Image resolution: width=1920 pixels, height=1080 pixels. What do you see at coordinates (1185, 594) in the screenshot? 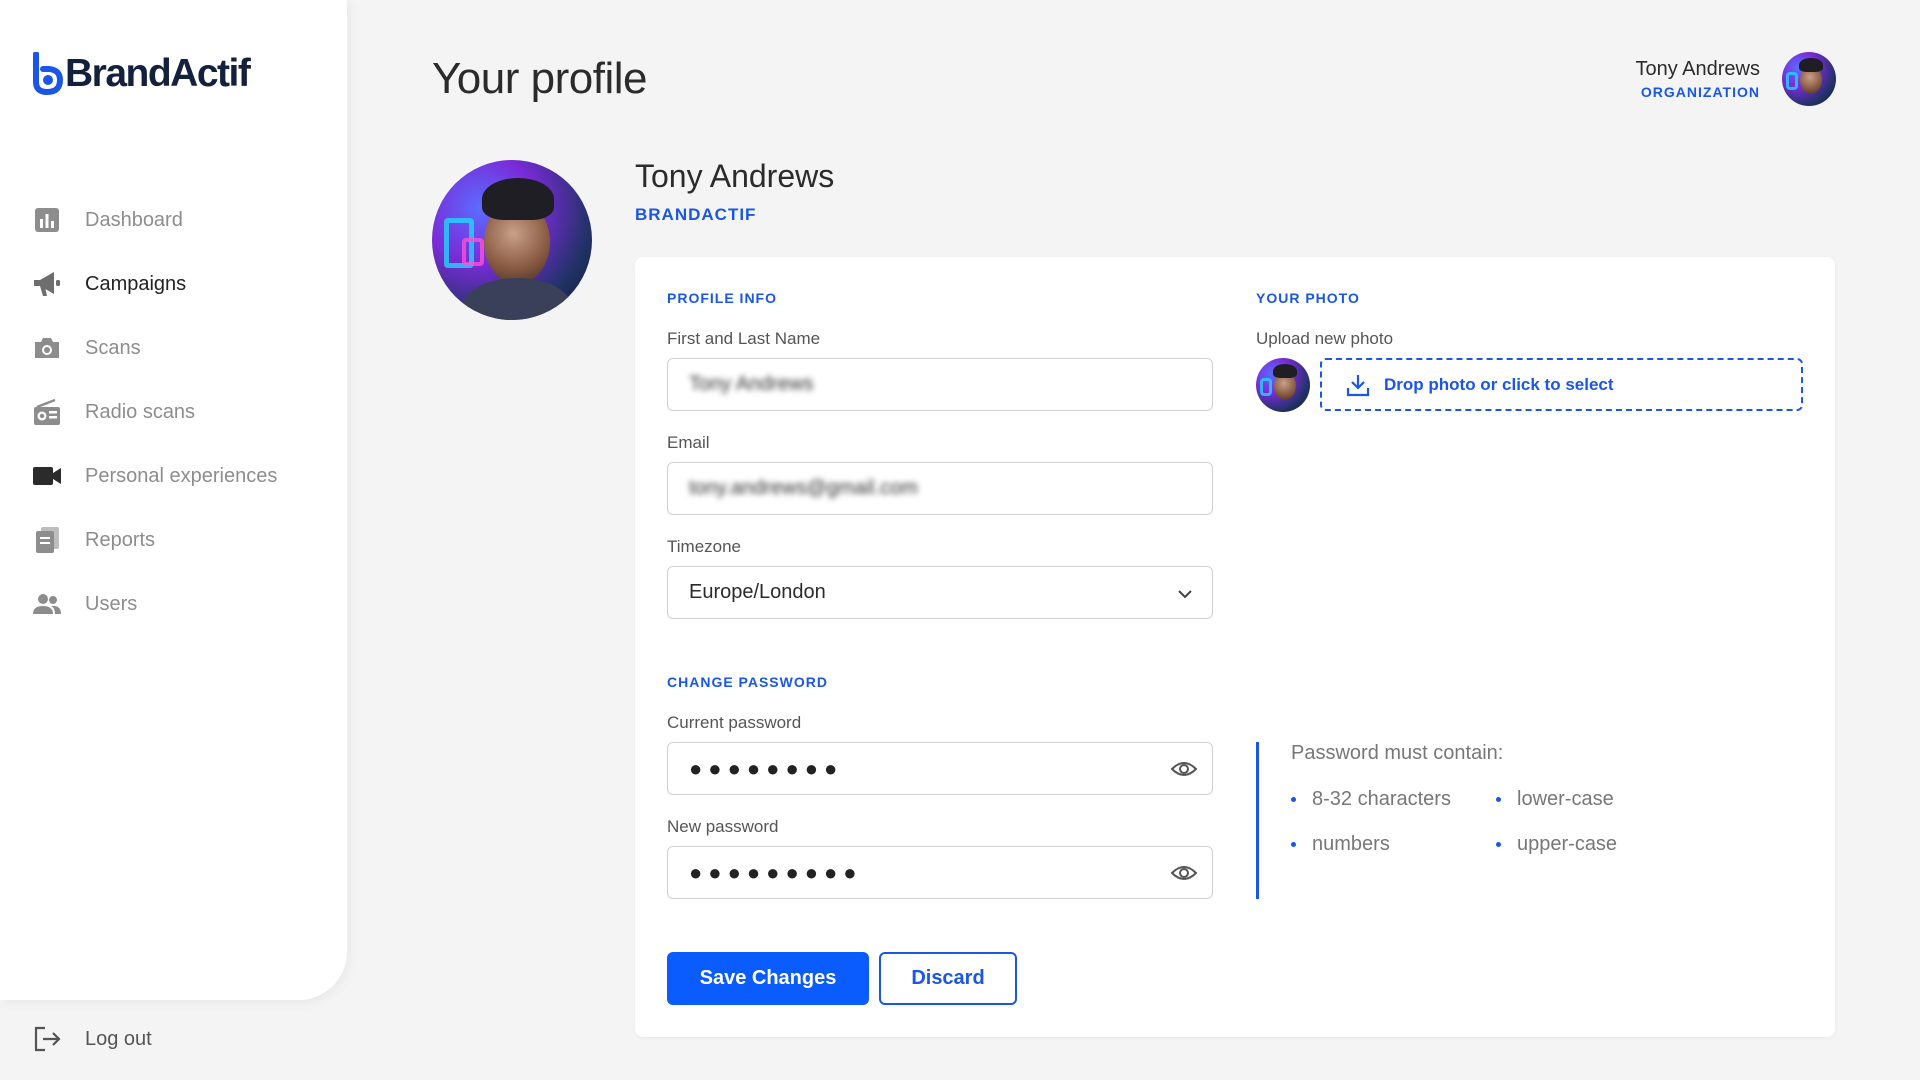
I see `chevron-down-icon` at bounding box center [1185, 594].